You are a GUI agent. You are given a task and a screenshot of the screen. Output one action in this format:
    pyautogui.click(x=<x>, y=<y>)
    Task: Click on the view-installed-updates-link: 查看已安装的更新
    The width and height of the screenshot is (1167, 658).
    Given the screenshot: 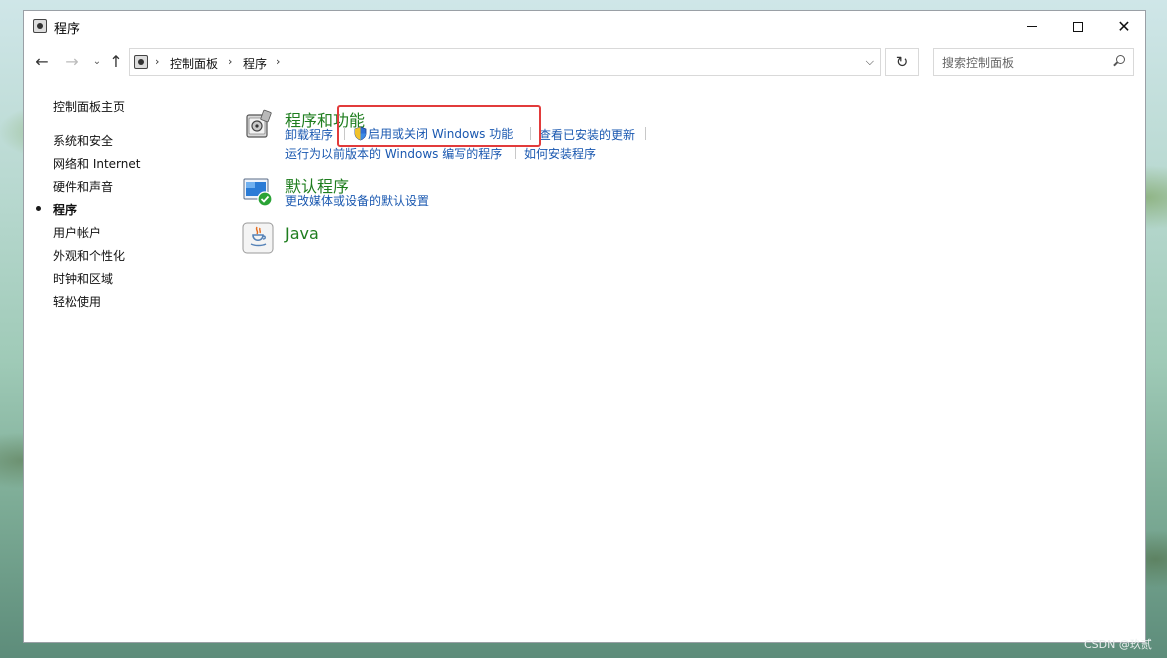 What is the action you would take?
    pyautogui.click(x=587, y=134)
    